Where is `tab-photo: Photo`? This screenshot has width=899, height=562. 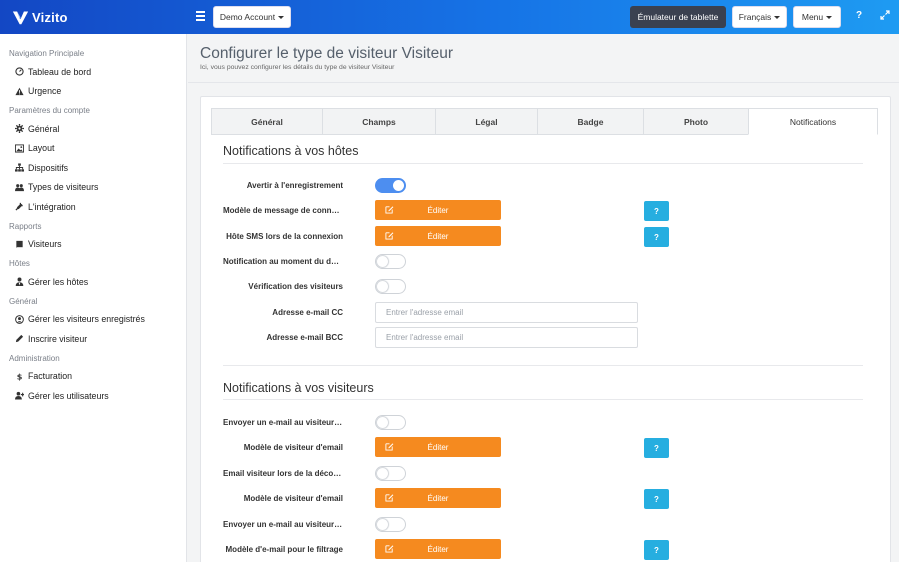
tab-photo: Photo is located at coordinates (696, 121).